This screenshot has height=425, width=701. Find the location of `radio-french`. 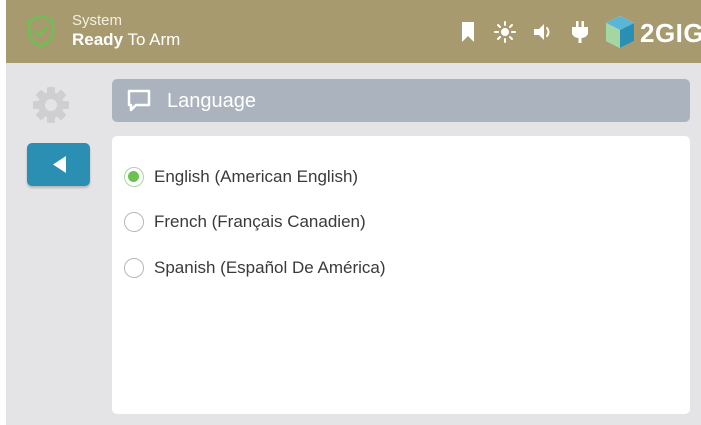

radio-french is located at coordinates (134, 222).